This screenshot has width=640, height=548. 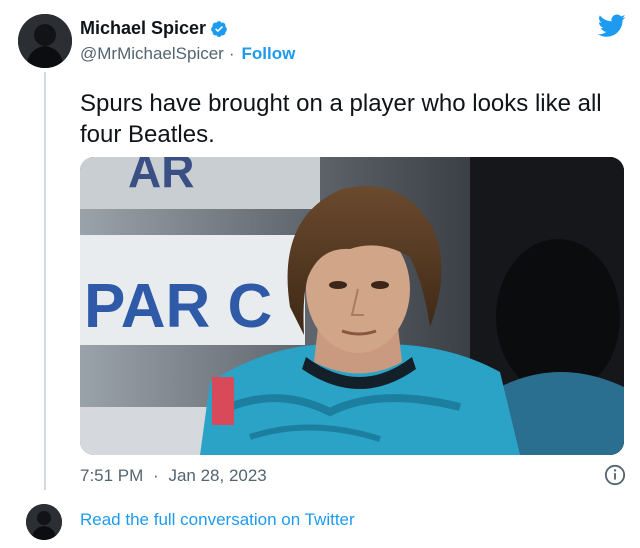 What do you see at coordinates (44, 522) in the screenshot?
I see `author-small-avatar` at bounding box center [44, 522].